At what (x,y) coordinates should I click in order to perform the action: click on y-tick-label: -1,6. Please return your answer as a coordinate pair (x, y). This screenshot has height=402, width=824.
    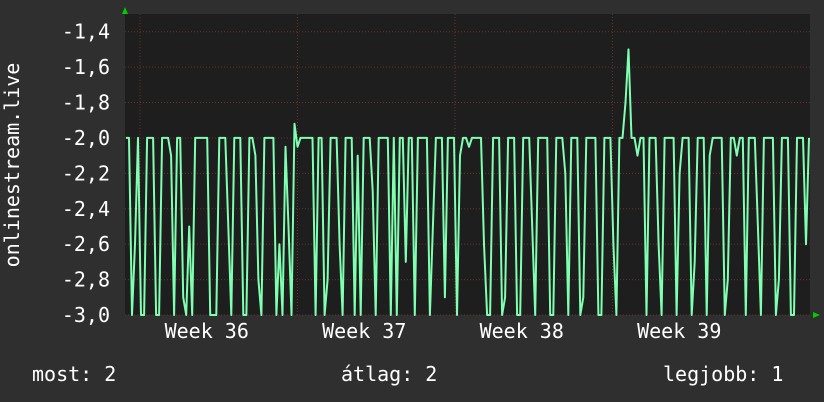
    Looking at the image, I should click on (86, 67).